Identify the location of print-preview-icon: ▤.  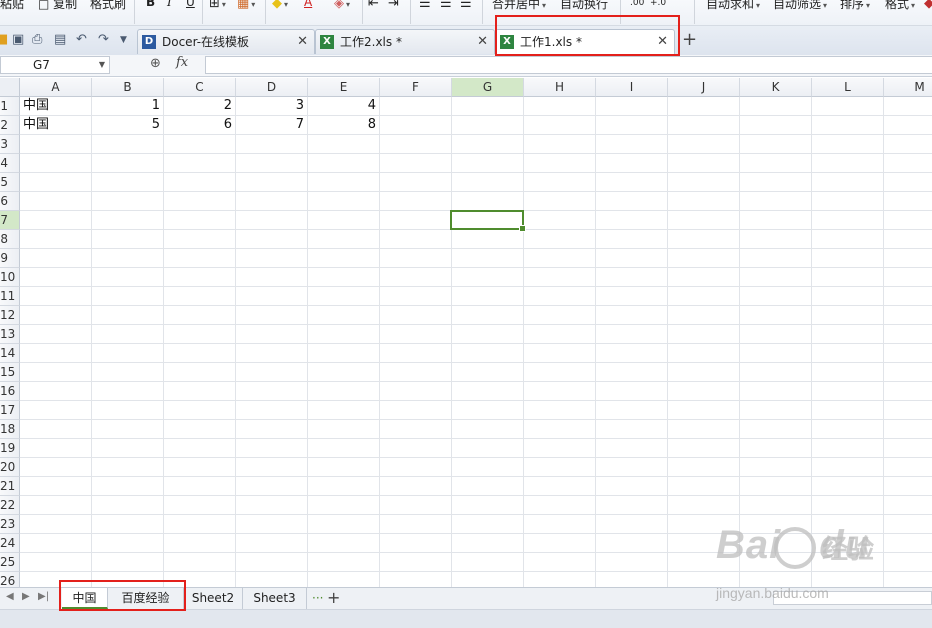
(60, 39).